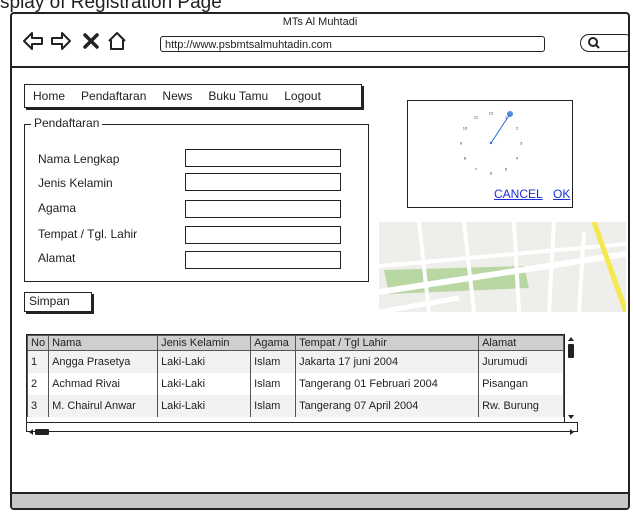  I want to click on search-icon, so click(594, 43).